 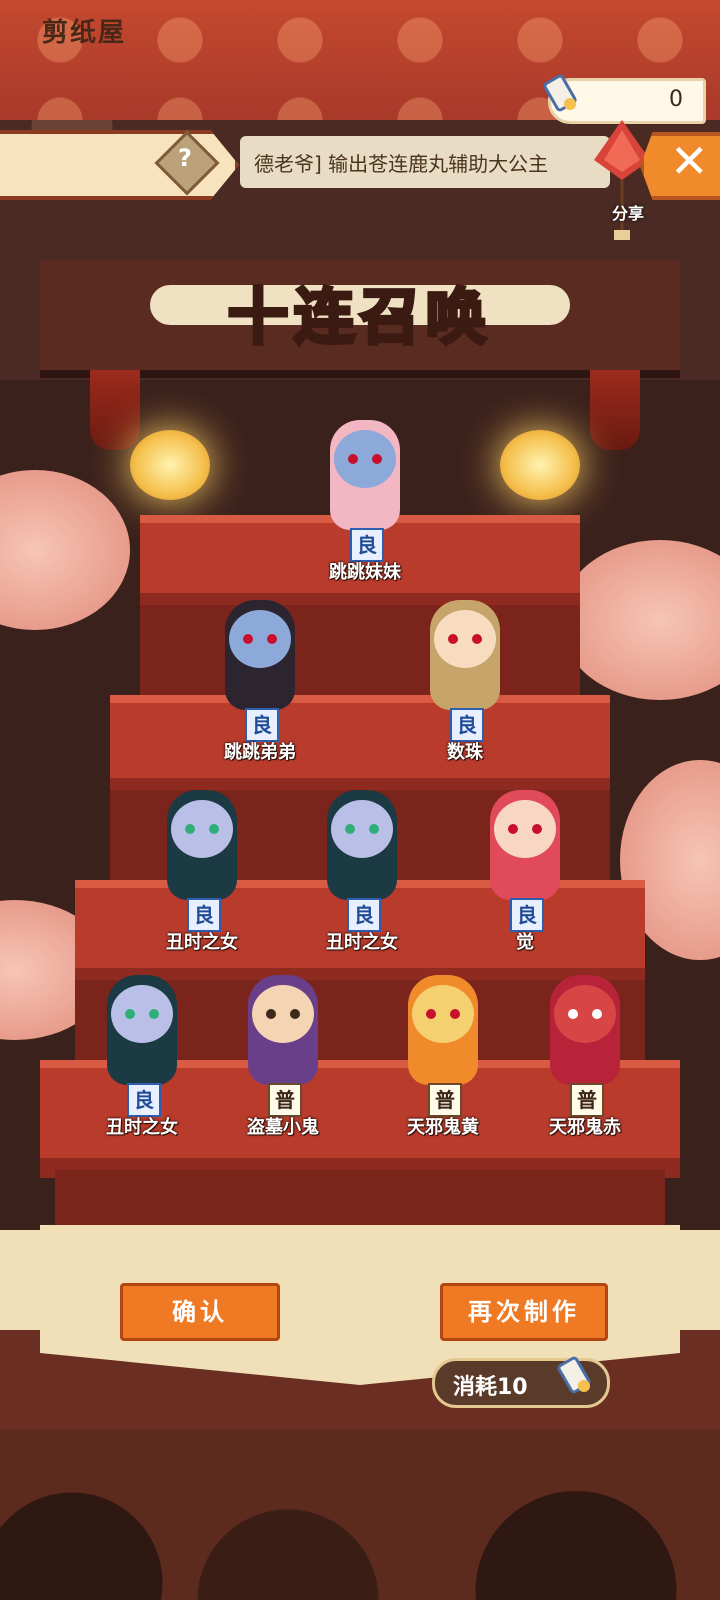 I want to click on page-title: 剪纸屋, so click(x=84, y=33).